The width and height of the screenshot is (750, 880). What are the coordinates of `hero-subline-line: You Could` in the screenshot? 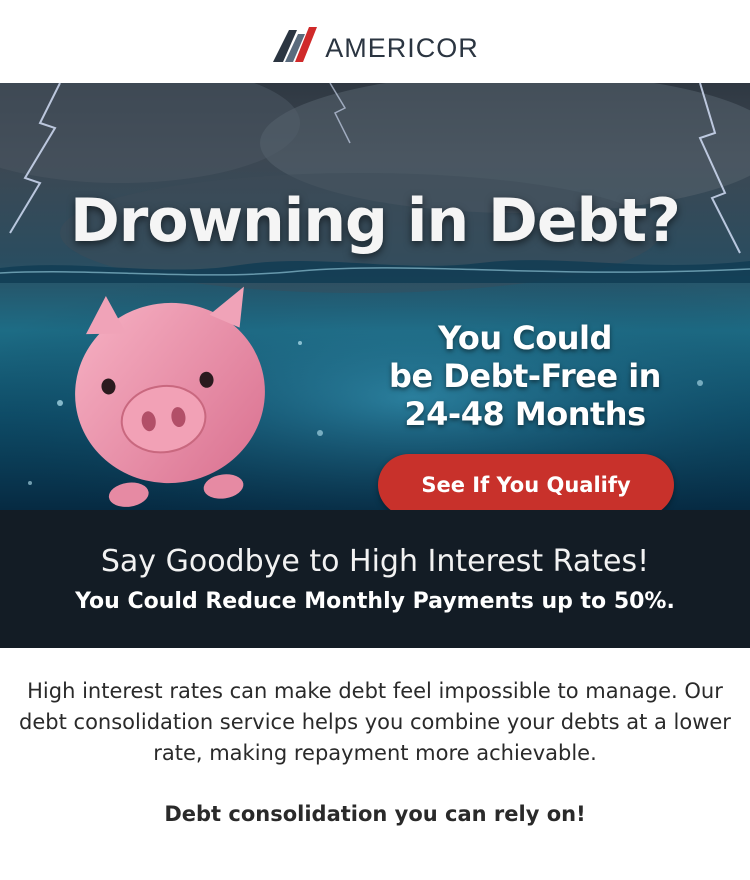 It's located at (525, 338).